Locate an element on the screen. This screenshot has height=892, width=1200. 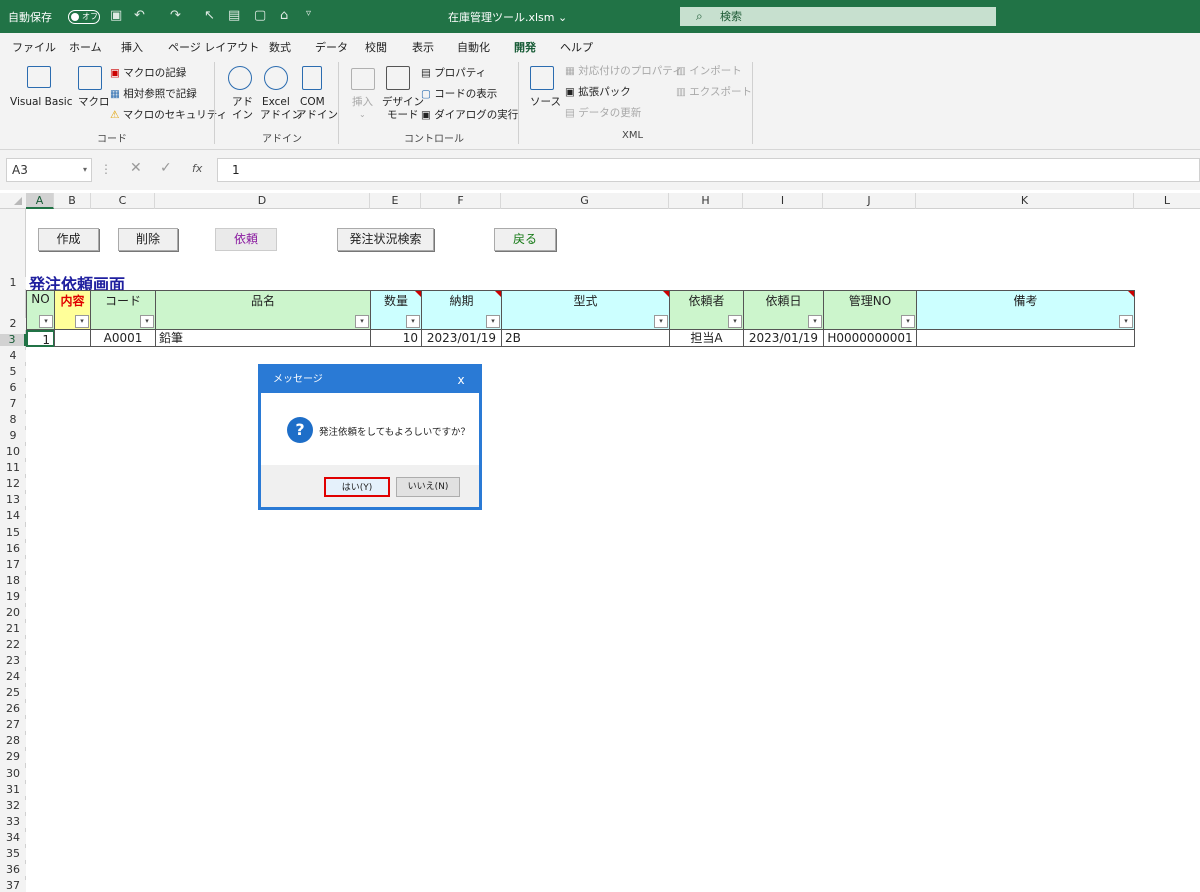
row-header-24: 24 is located at coordinates (13, 677).